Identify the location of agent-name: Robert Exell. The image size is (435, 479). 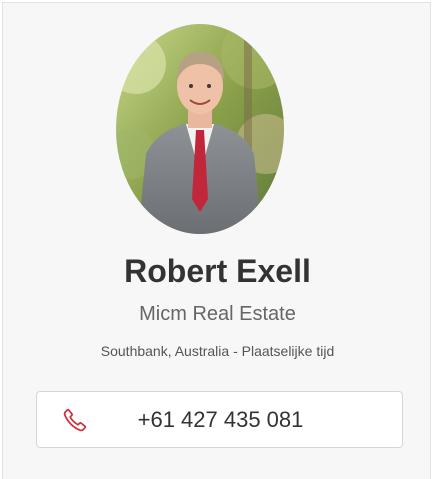
(217, 271).